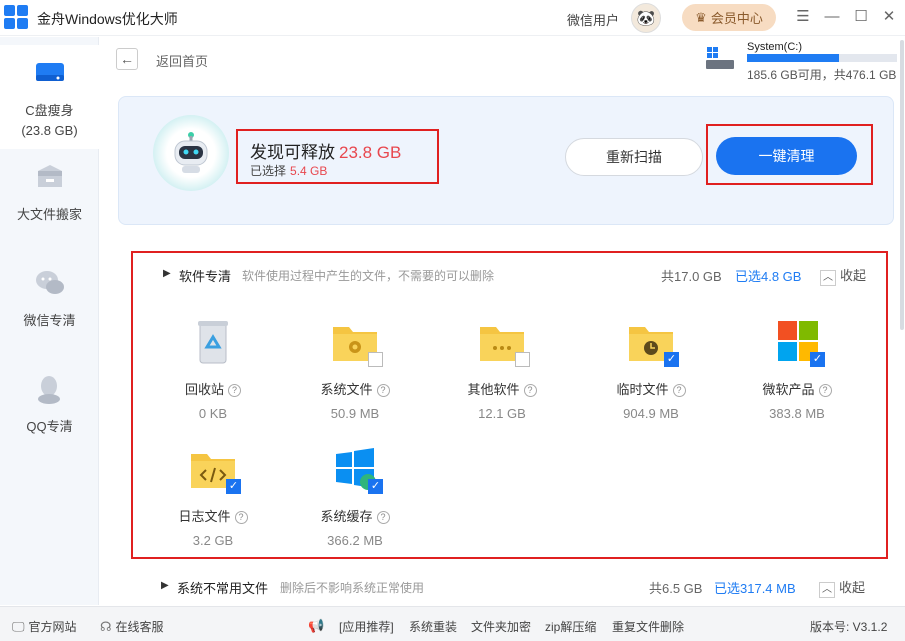  I want to click on close-icon: ✕, so click(889, 17).